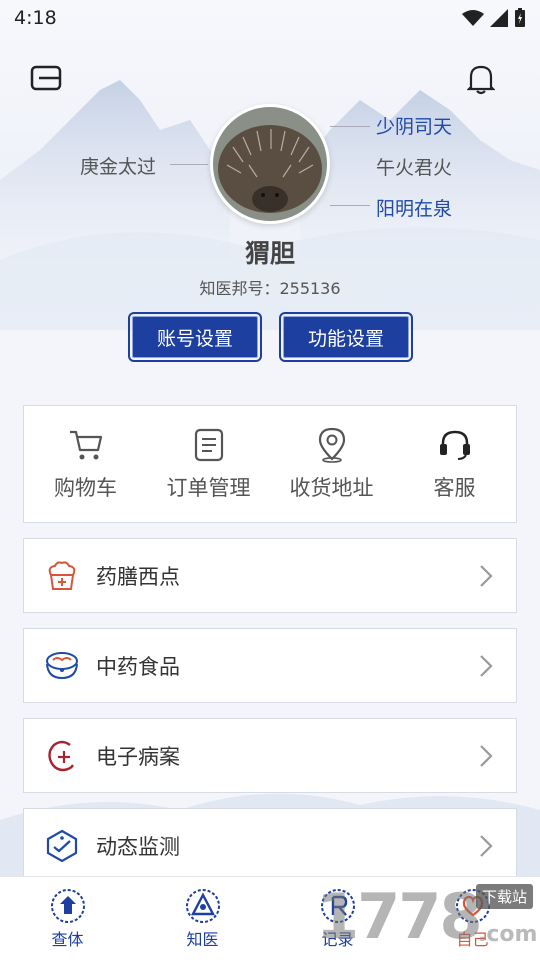 The width and height of the screenshot is (540, 960). I want to click on quick-cart: 购物车, so click(86, 464).